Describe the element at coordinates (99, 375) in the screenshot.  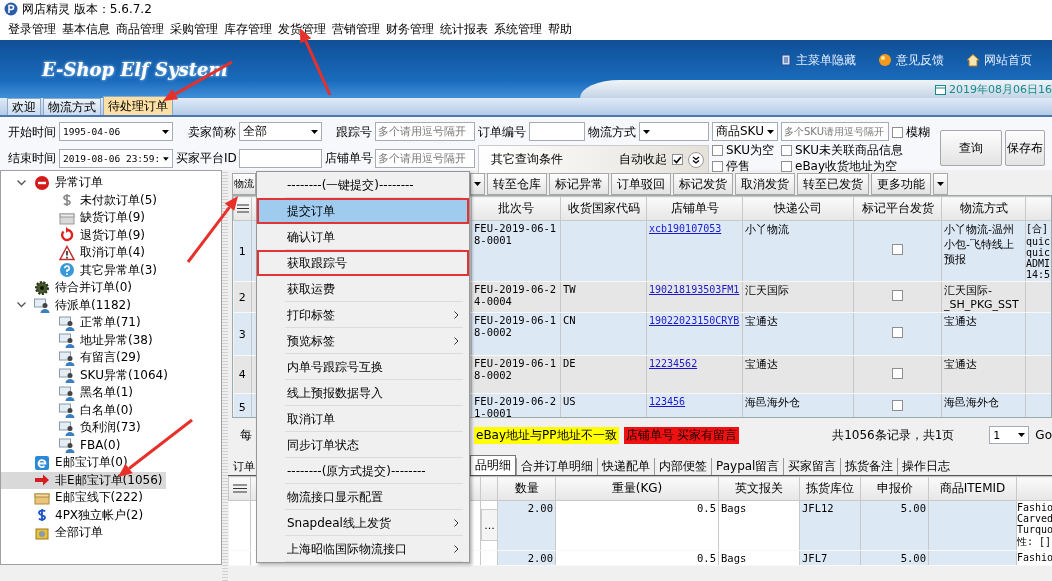
I see `tree-item: SKU异常(1064)` at that location.